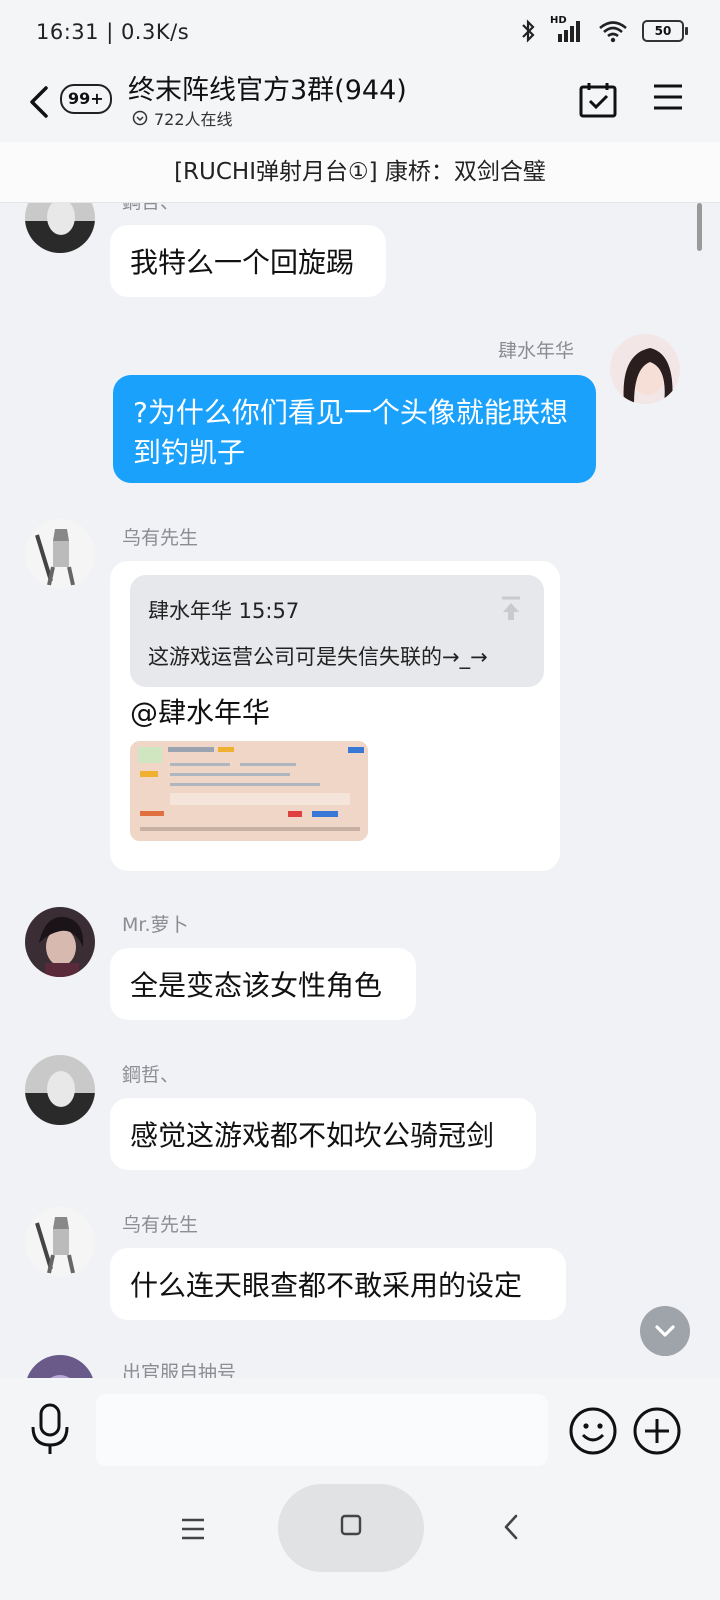 The image size is (720, 1600). I want to click on signal-icon: HD, so click(567, 29).